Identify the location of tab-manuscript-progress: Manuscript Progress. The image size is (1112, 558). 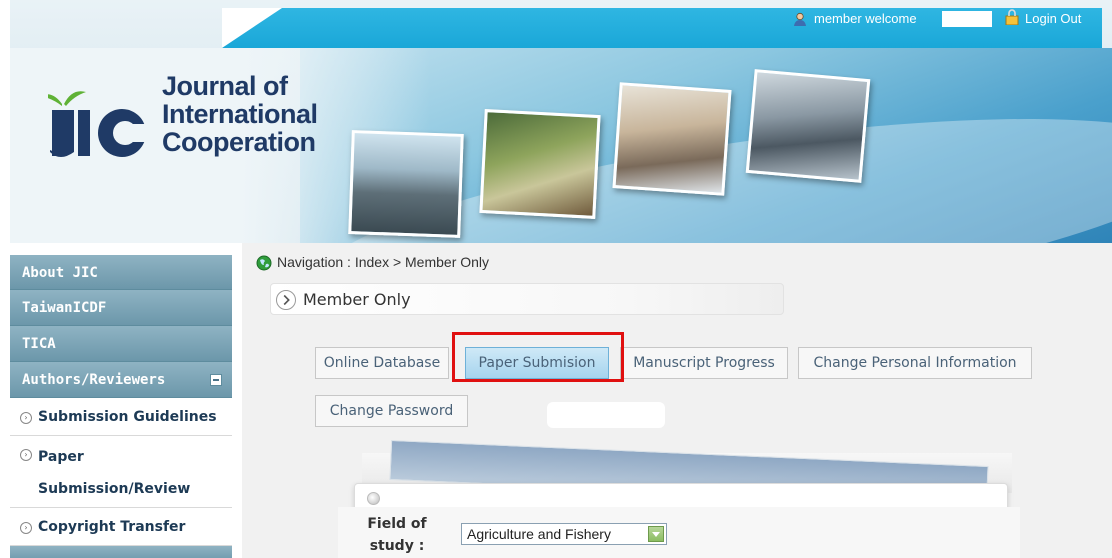
(704, 363).